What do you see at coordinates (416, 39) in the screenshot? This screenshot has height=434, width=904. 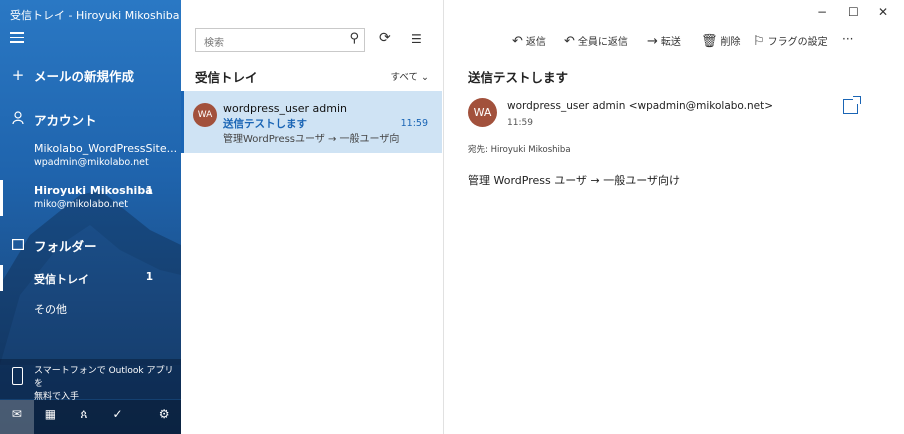 I see `select-mode-icon: ☰` at bounding box center [416, 39].